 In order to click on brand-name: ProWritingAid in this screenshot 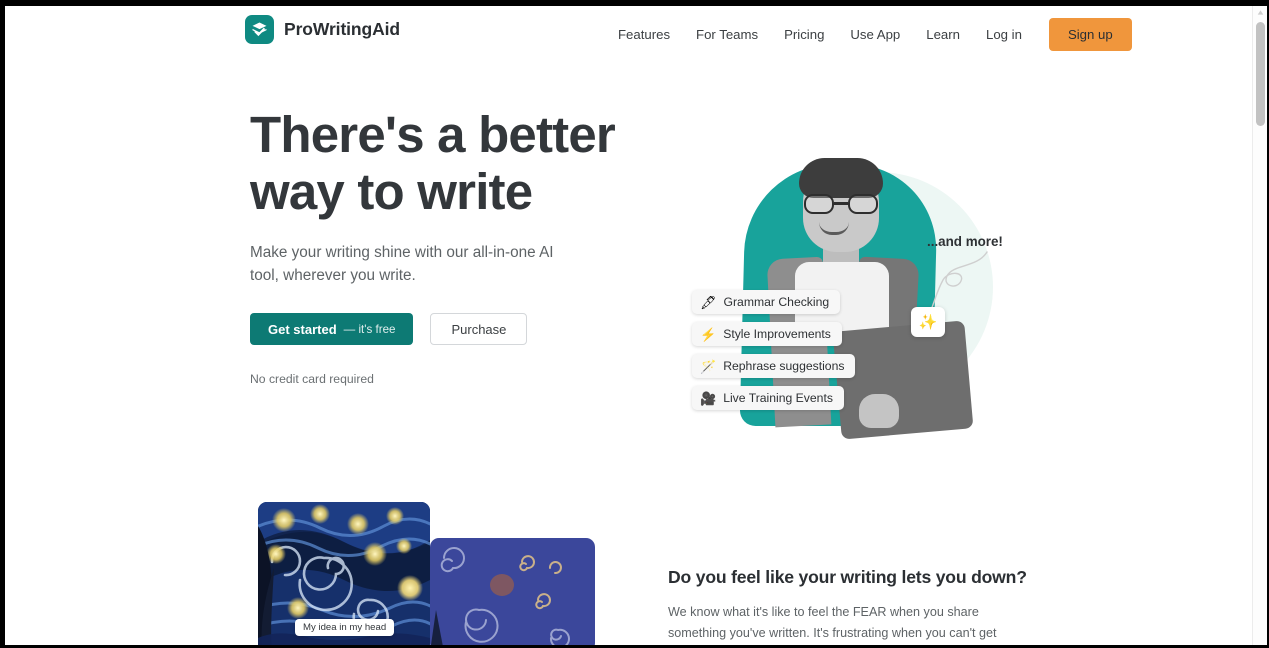, I will do `click(342, 29)`.